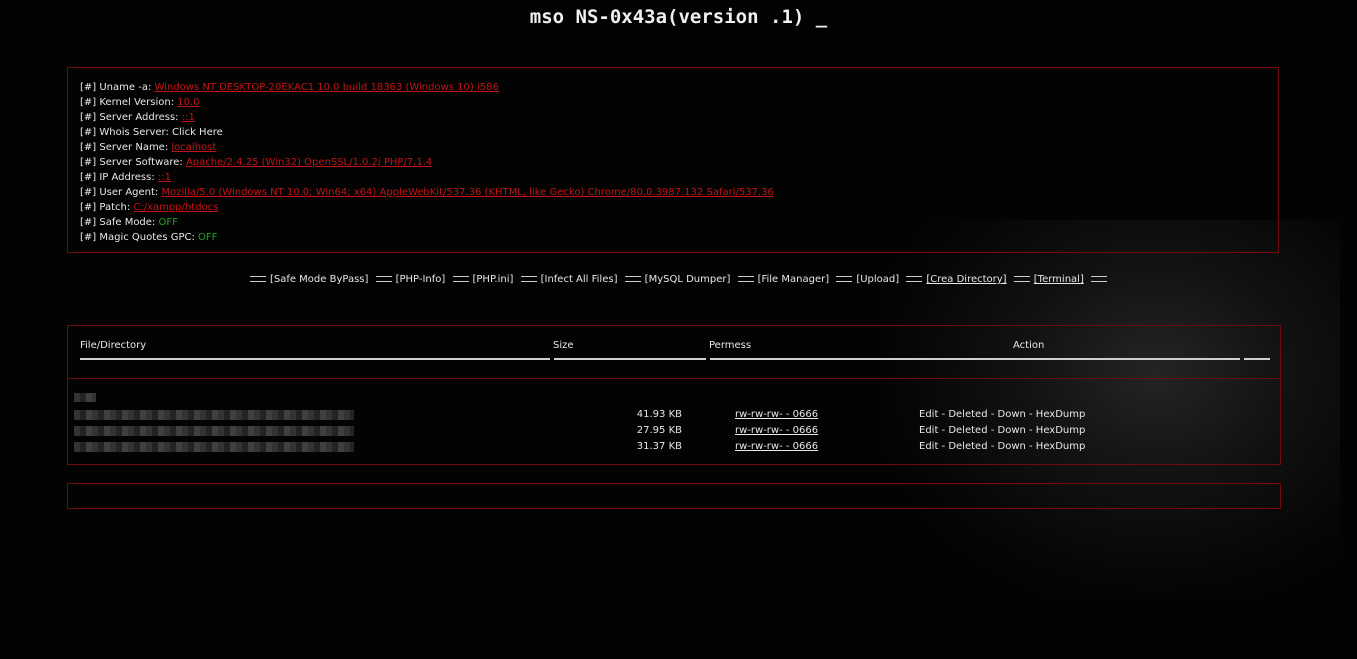  Describe the element at coordinates (493, 279) in the screenshot. I see `menu-php-ini: [PHP.ini]` at that location.